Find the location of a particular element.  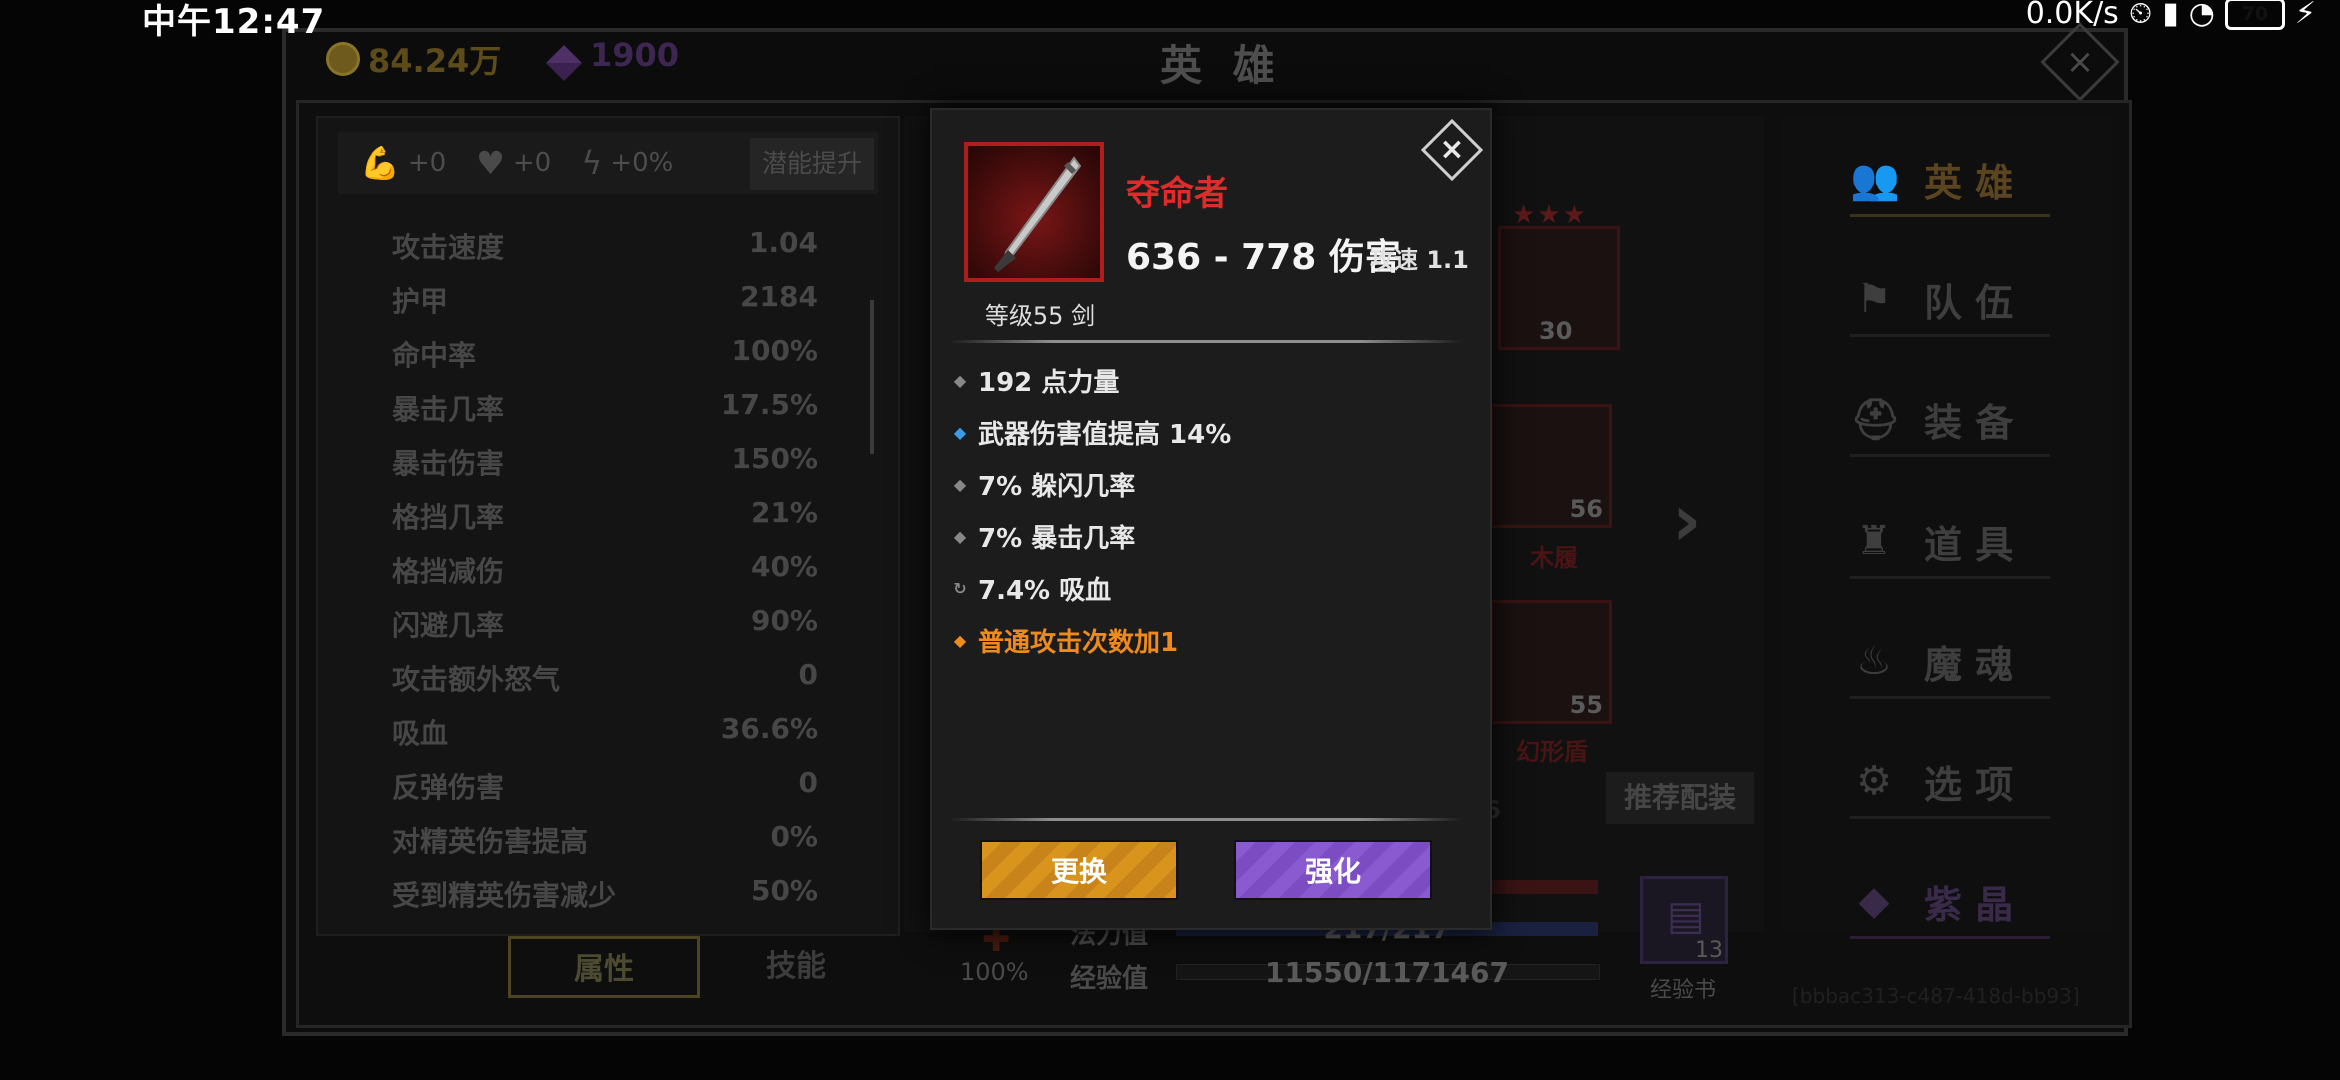

next-arrow-icon: › is located at coordinates (1687, 520).